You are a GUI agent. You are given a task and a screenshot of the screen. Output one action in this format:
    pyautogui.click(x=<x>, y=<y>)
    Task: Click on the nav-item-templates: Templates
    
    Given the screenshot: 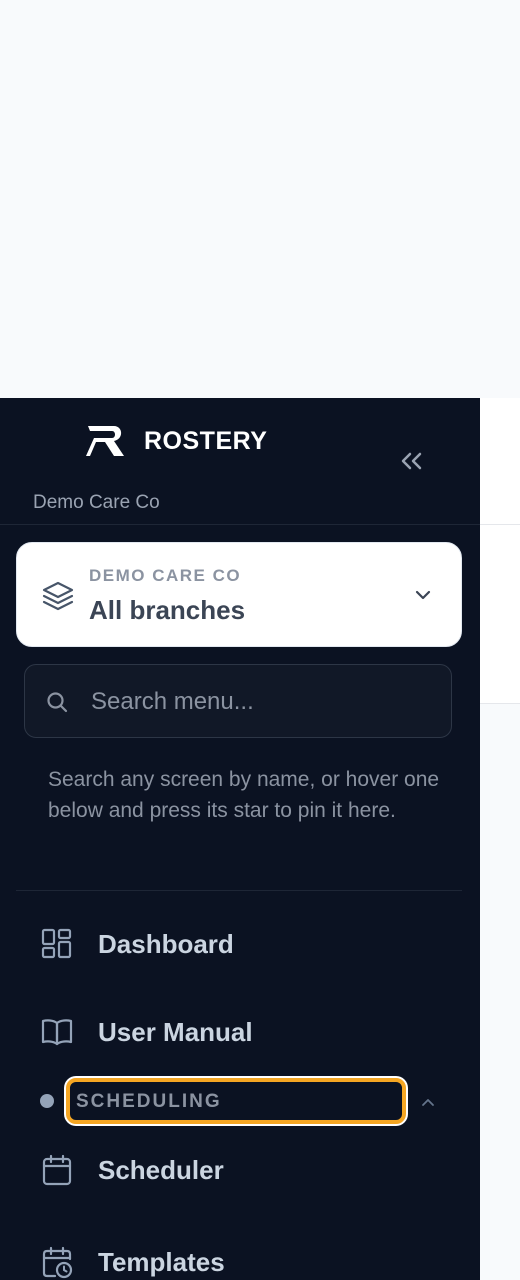 What is the action you would take?
    pyautogui.click(x=132, y=1261)
    